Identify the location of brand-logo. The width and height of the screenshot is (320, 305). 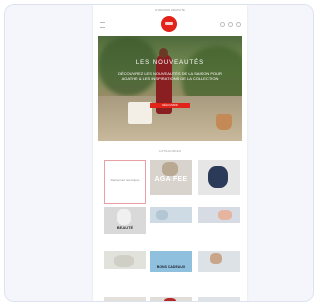
(169, 24).